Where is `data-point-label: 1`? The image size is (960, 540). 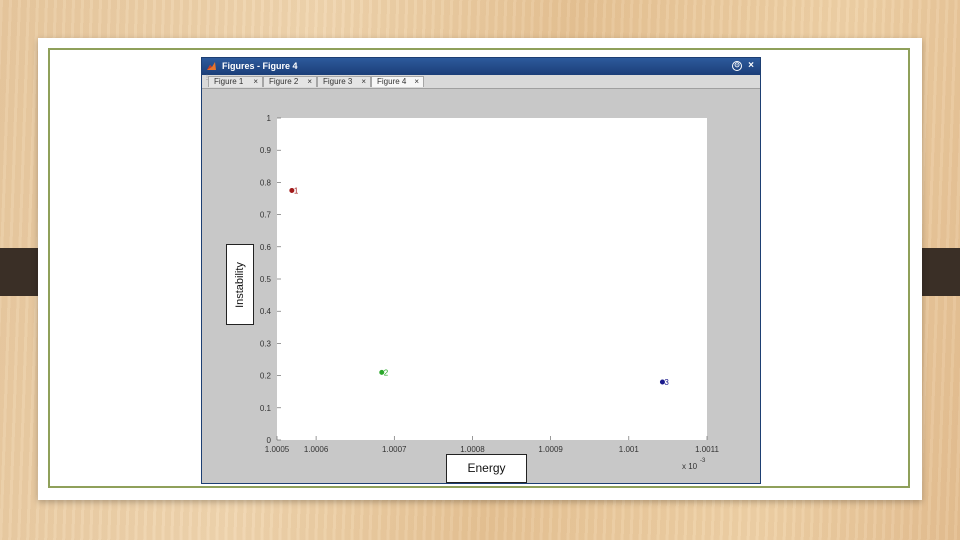
data-point-label: 1 is located at coordinates (296, 190).